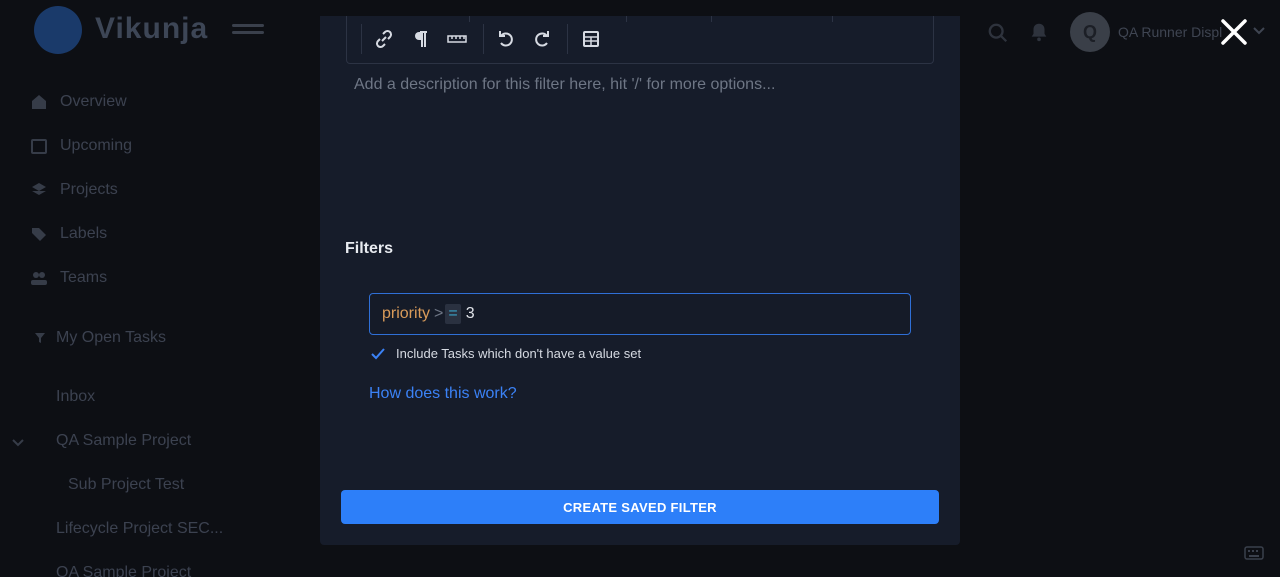 This screenshot has height=577, width=1280. I want to click on sidebar-item-upcoming: Upcoming, so click(81, 146).